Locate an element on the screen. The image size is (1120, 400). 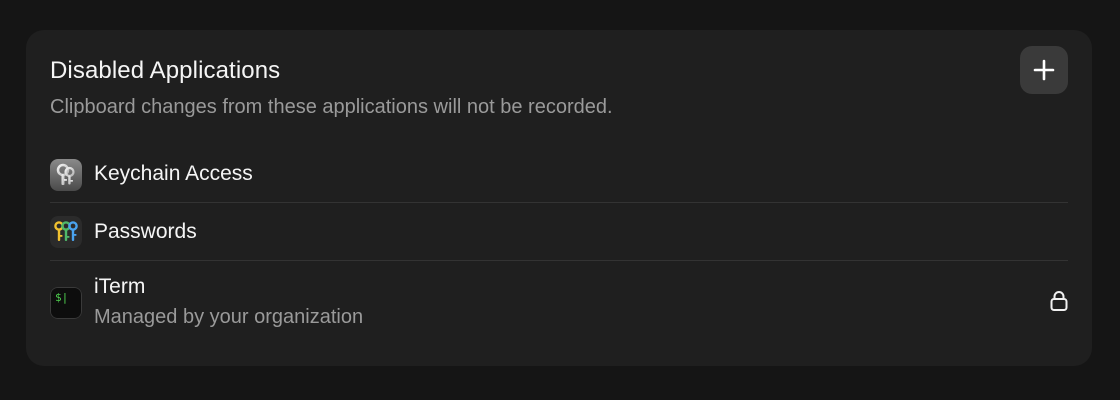
managed-by-organization-label: Managed by your organization is located at coordinates (229, 317).